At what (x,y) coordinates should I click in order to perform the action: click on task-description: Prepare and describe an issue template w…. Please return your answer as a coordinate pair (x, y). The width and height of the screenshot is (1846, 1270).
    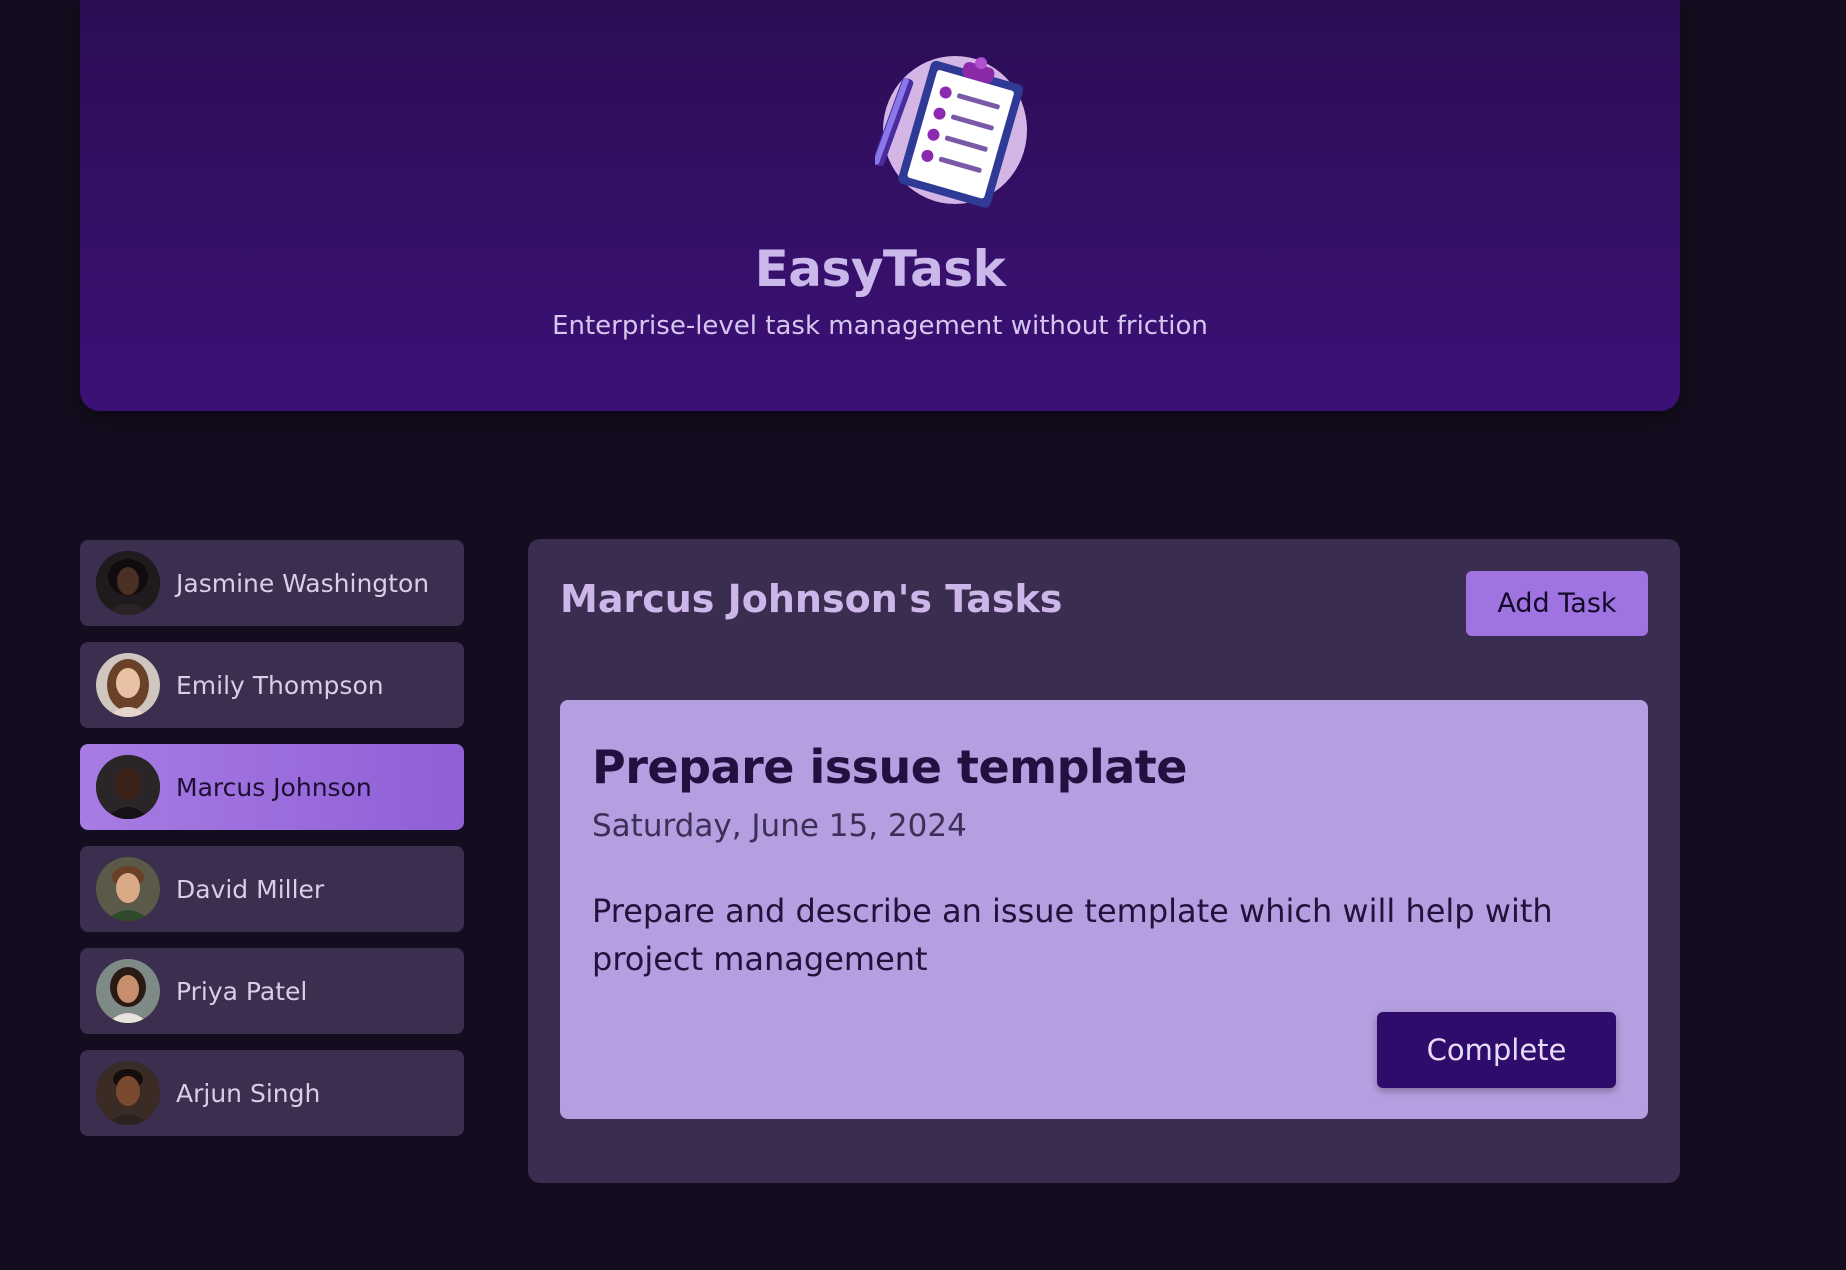
    Looking at the image, I should click on (1072, 935).